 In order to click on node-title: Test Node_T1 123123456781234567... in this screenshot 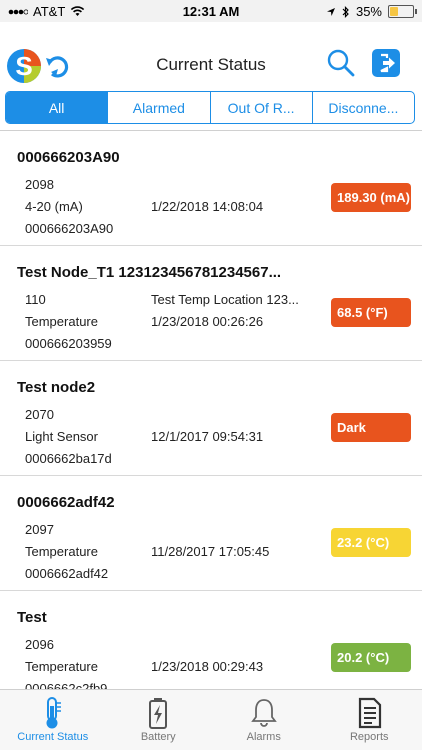, I will do `click(149, 272)`.